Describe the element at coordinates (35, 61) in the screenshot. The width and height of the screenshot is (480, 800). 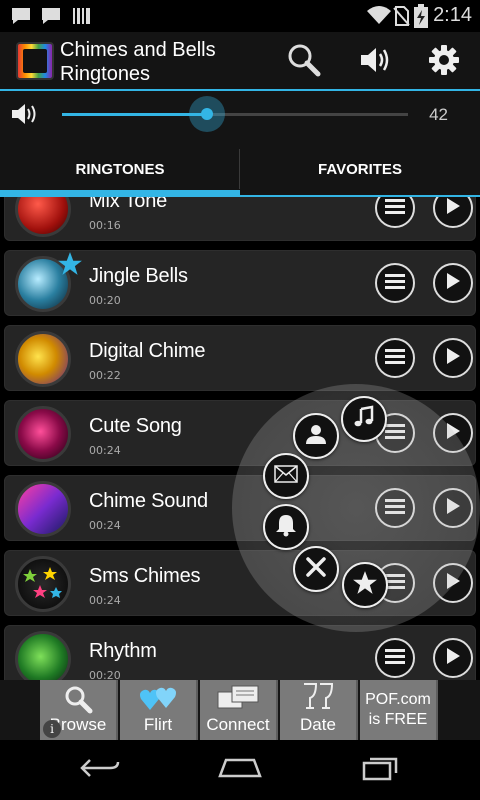
I see `app-icon` at that location.